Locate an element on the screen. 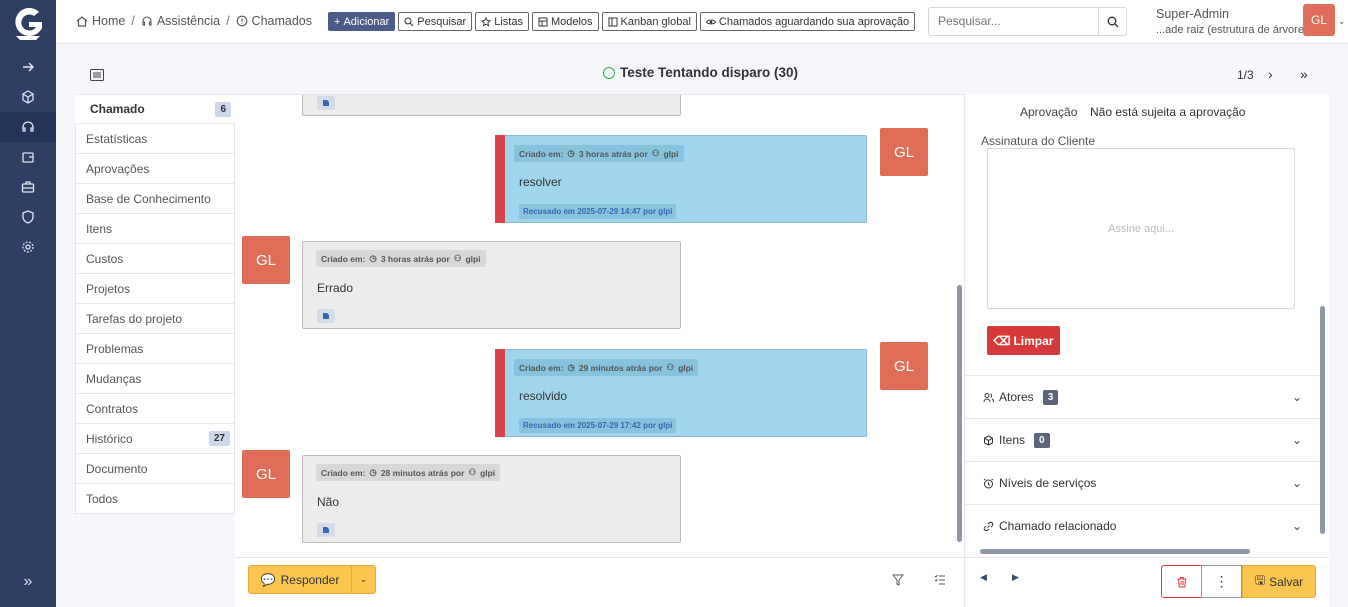  tab-ticket: Chamado 6 is located at coordinates (155, 109).